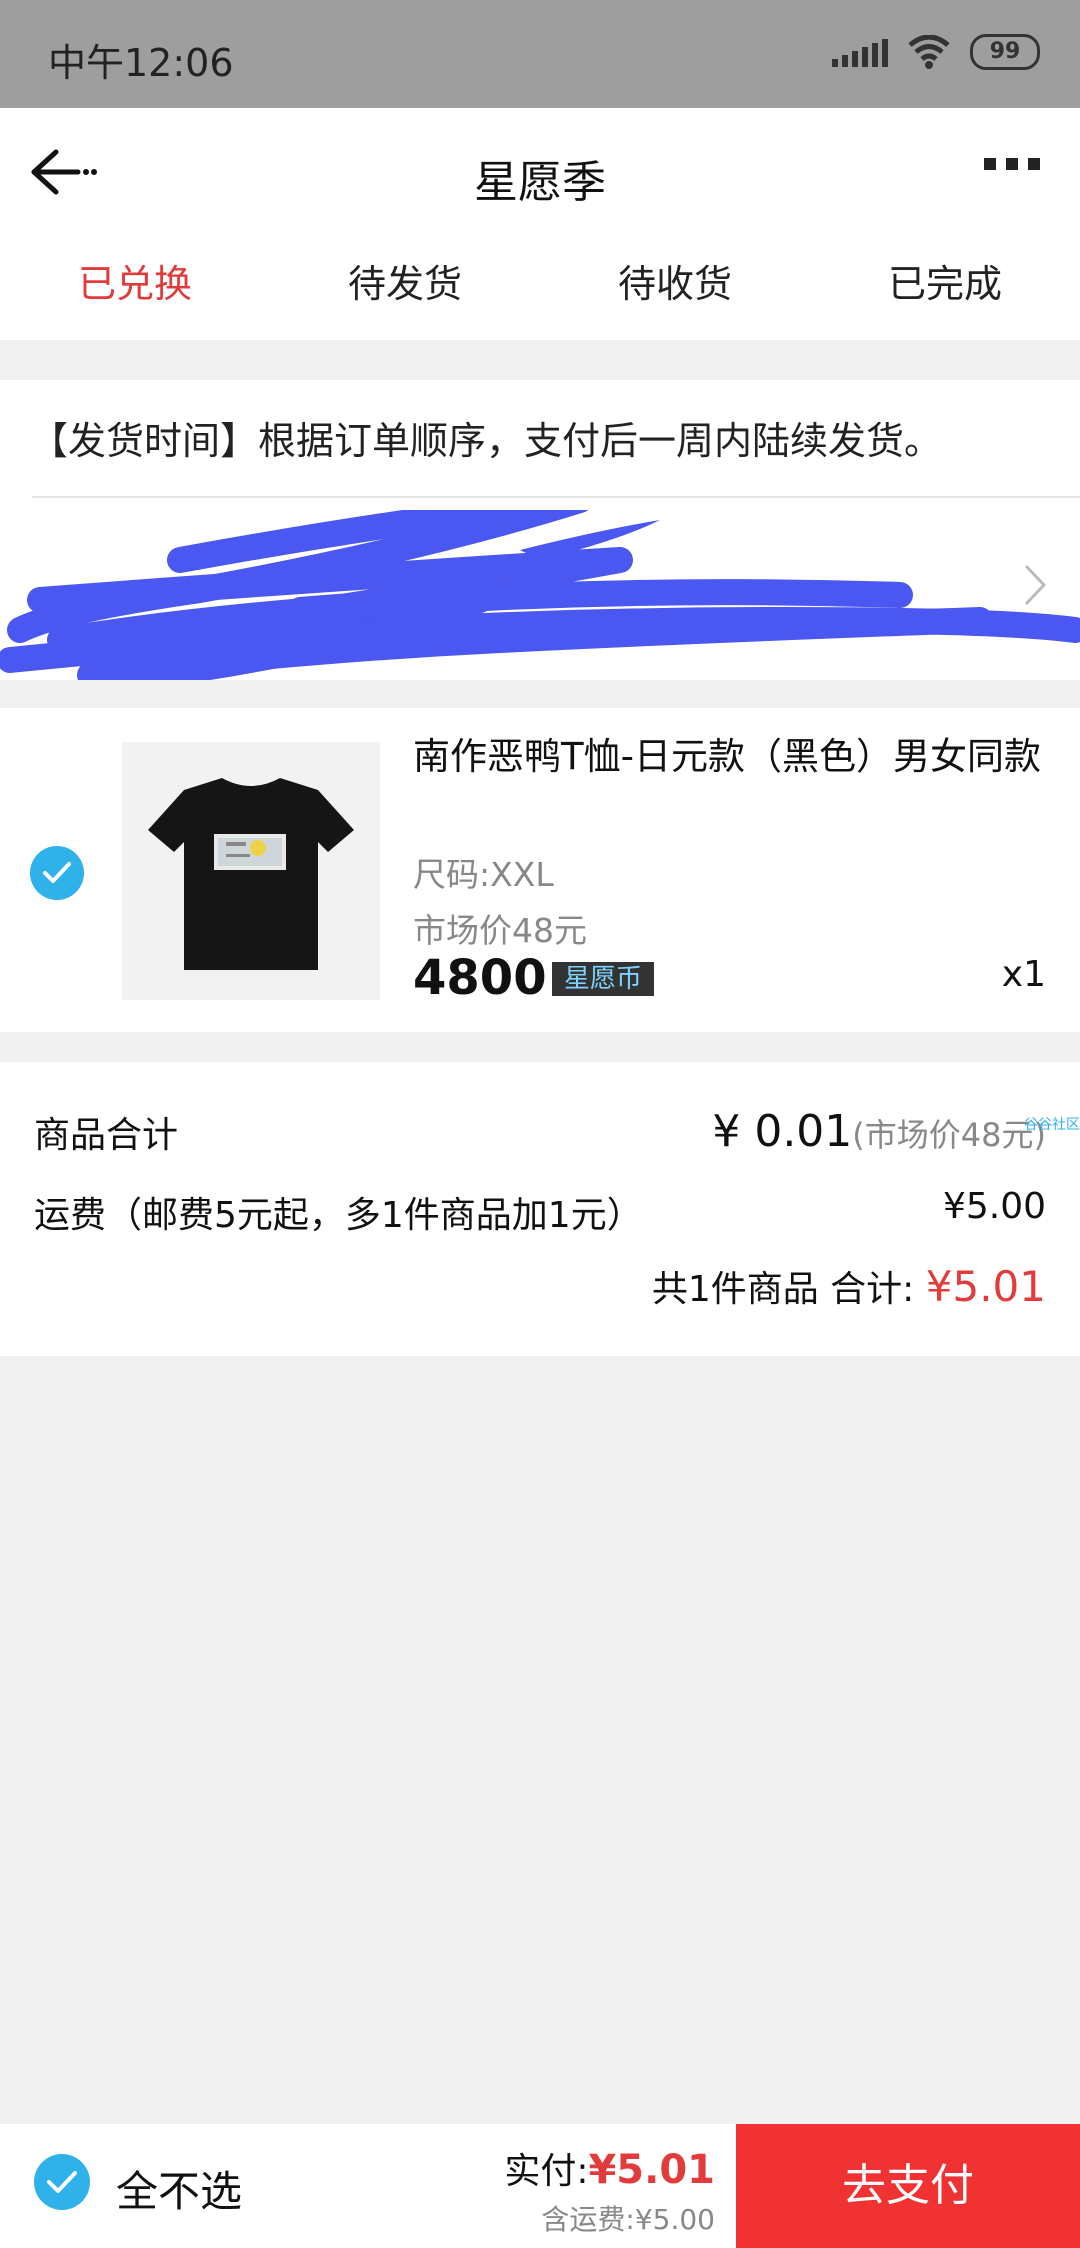 Image resolution: width=1080 pixels, height=2248 pixels. What do you see at coordinates (106, 1135) in the screenshot?
I see `goods-total-label: 商品合计` at bounding box center [106, 1135].